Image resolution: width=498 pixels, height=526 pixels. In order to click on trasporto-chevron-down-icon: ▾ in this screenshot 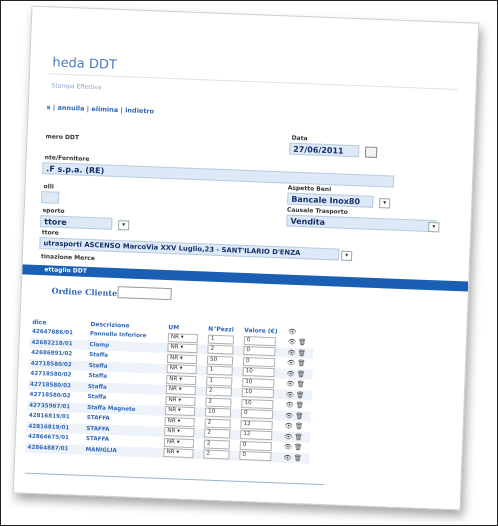, I will do `click(123, 225)`.